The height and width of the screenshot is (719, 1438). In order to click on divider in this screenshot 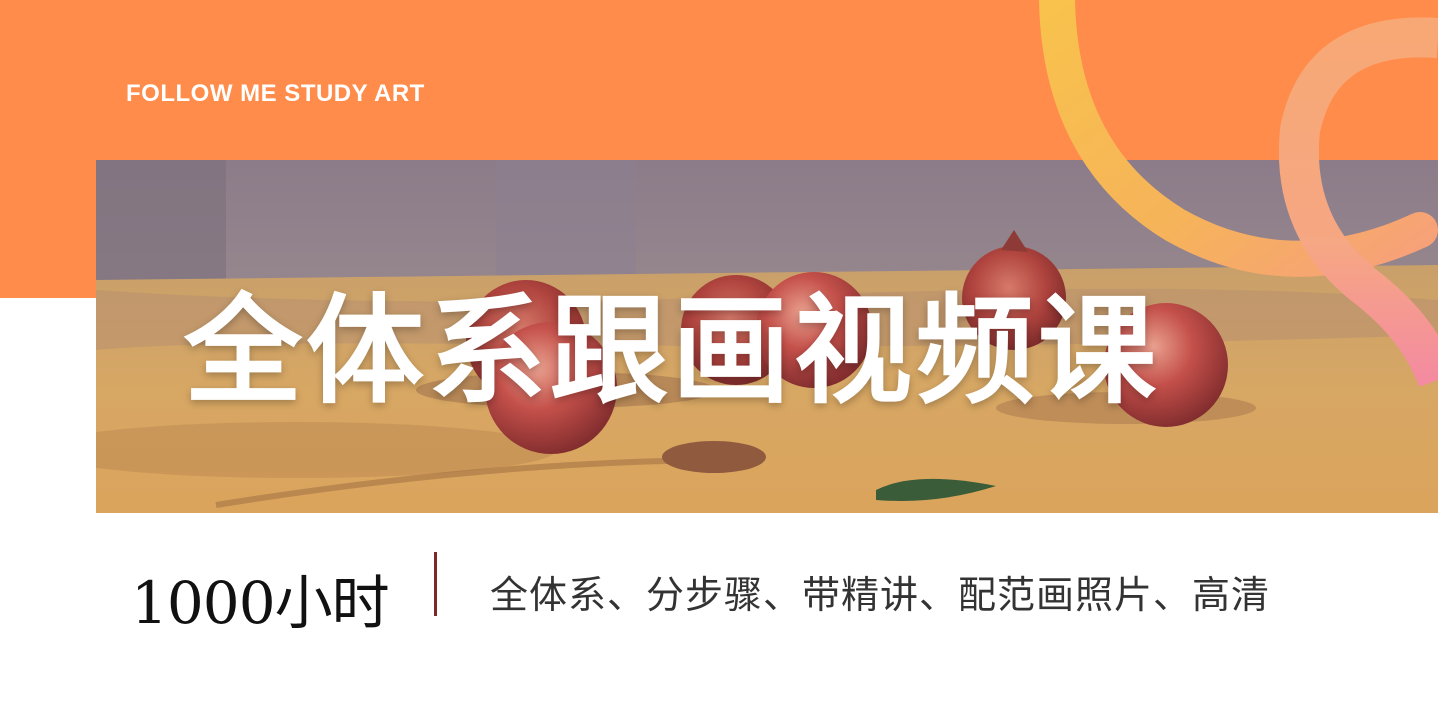, I will do `click(435, 584)`.